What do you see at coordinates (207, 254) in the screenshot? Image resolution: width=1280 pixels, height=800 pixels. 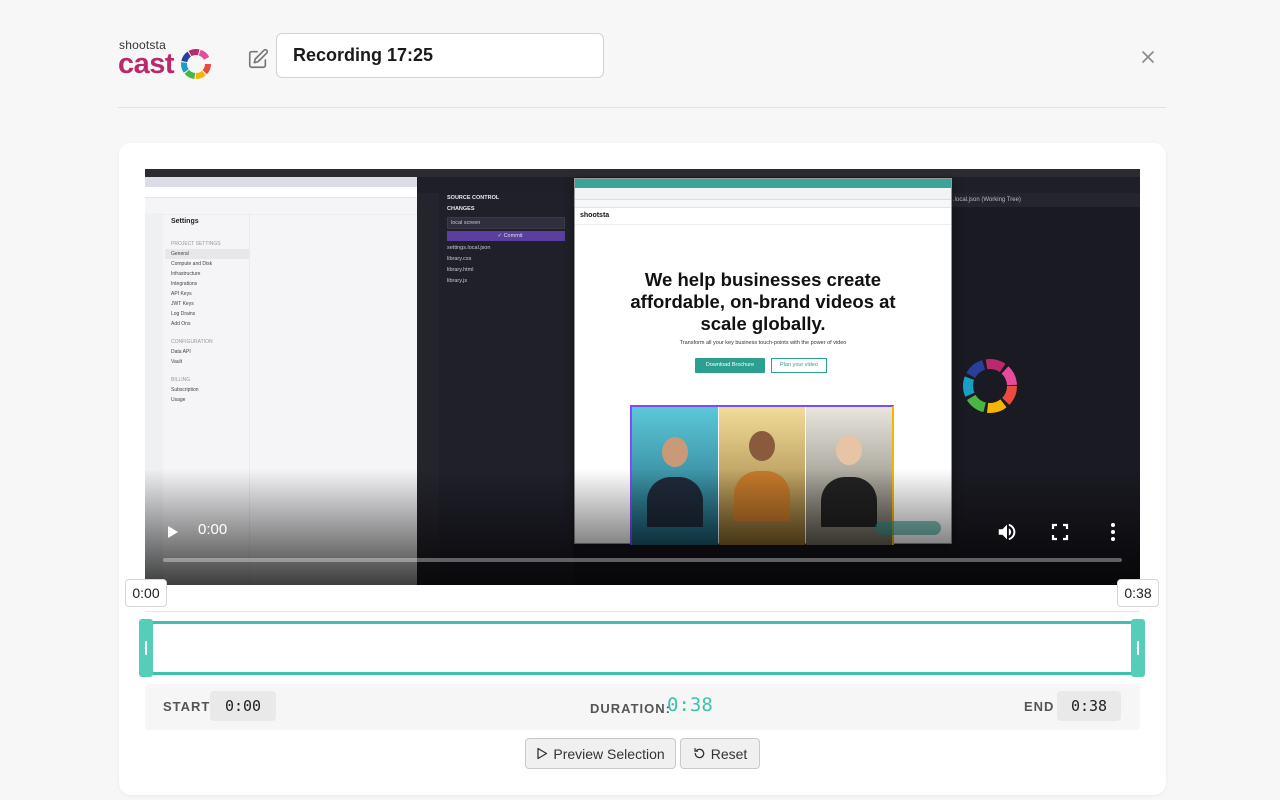 I see `nav-item: General` at bounding box center [207, 254].